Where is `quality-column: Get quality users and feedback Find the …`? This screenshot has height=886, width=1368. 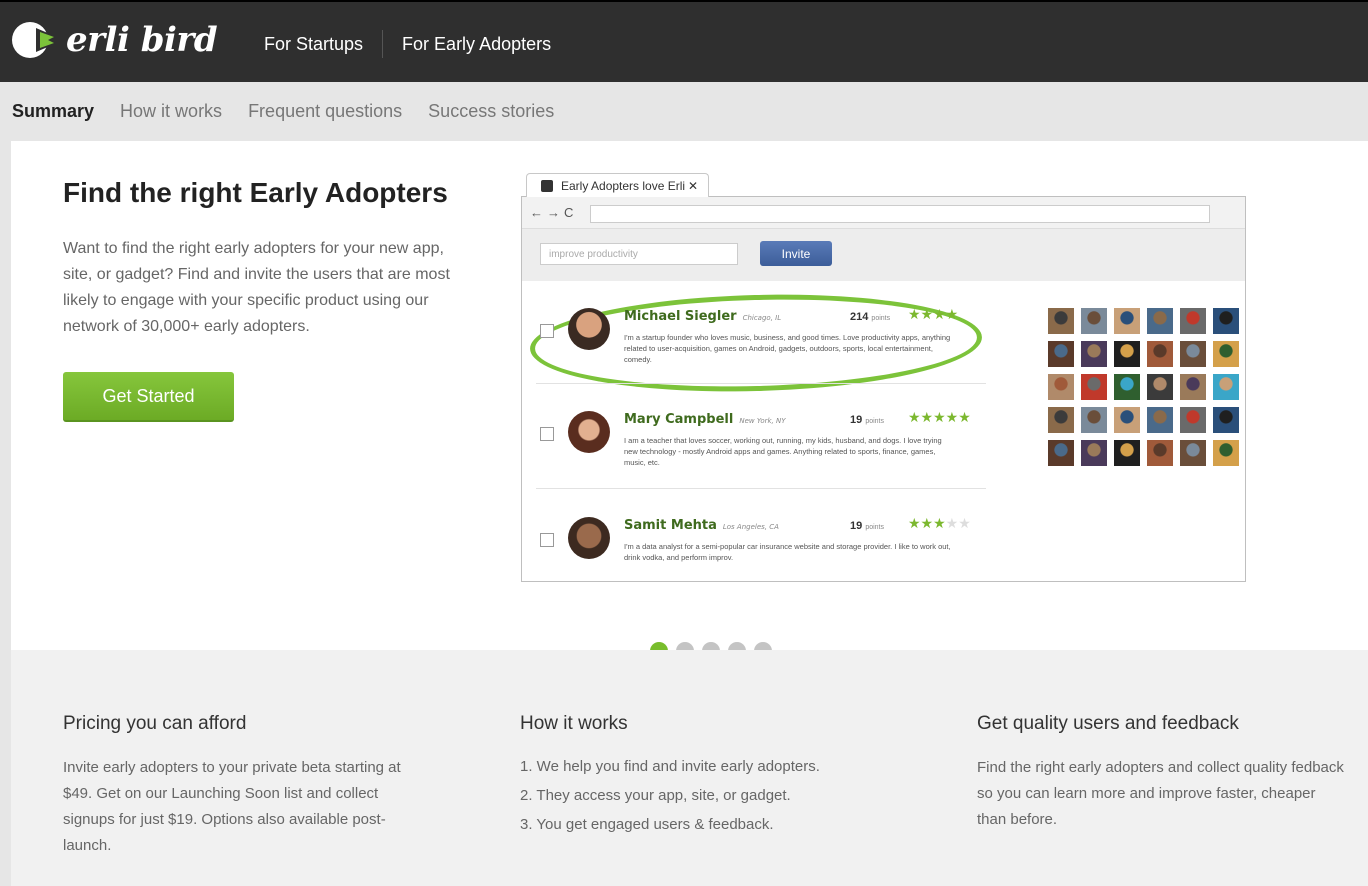
quality-column: Get quality users and feedback Find the … is located at coordinates (1162, 773).